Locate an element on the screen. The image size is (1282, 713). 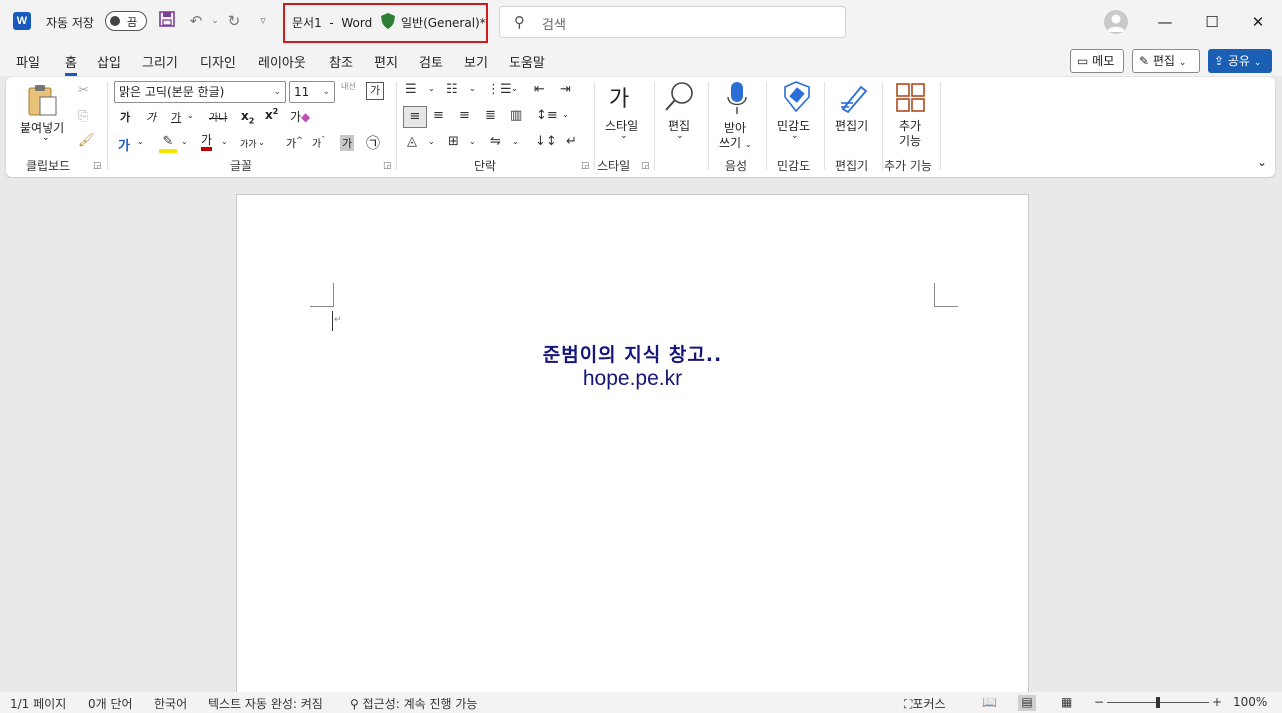
format-painter-icon: 🖌 is located at coordinates (86, 140).